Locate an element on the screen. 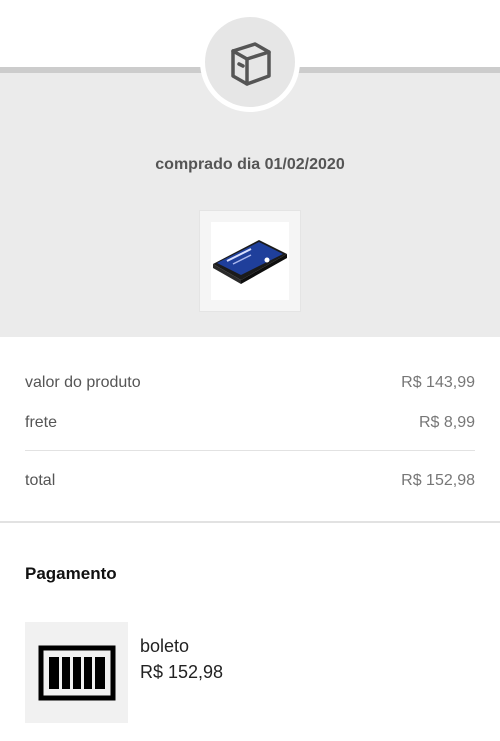 The image size is (500, 741). payment-title: Pagamento is located at coordinates (71, 573).